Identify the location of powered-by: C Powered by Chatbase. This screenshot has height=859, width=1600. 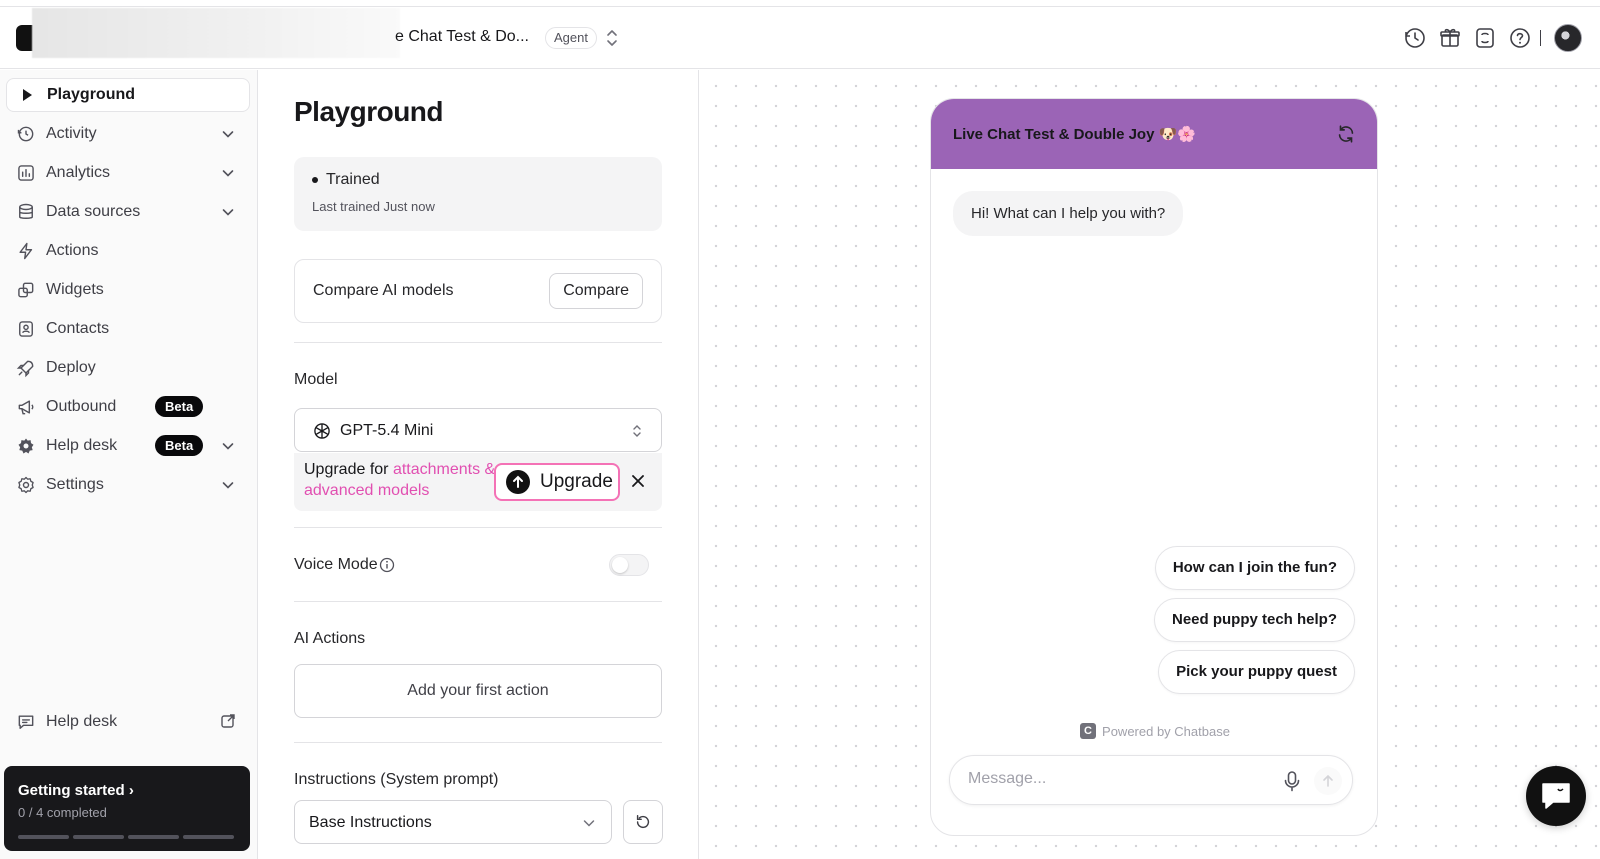
(1154, 731).